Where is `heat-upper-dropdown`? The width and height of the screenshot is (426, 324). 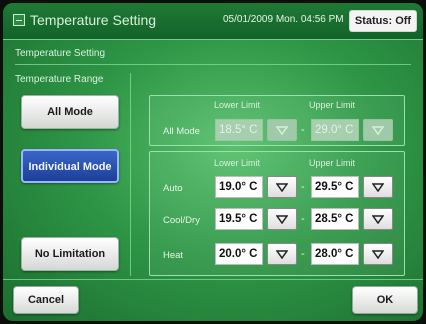
heat-upper-dropdown is located at coordinates (378, 254).